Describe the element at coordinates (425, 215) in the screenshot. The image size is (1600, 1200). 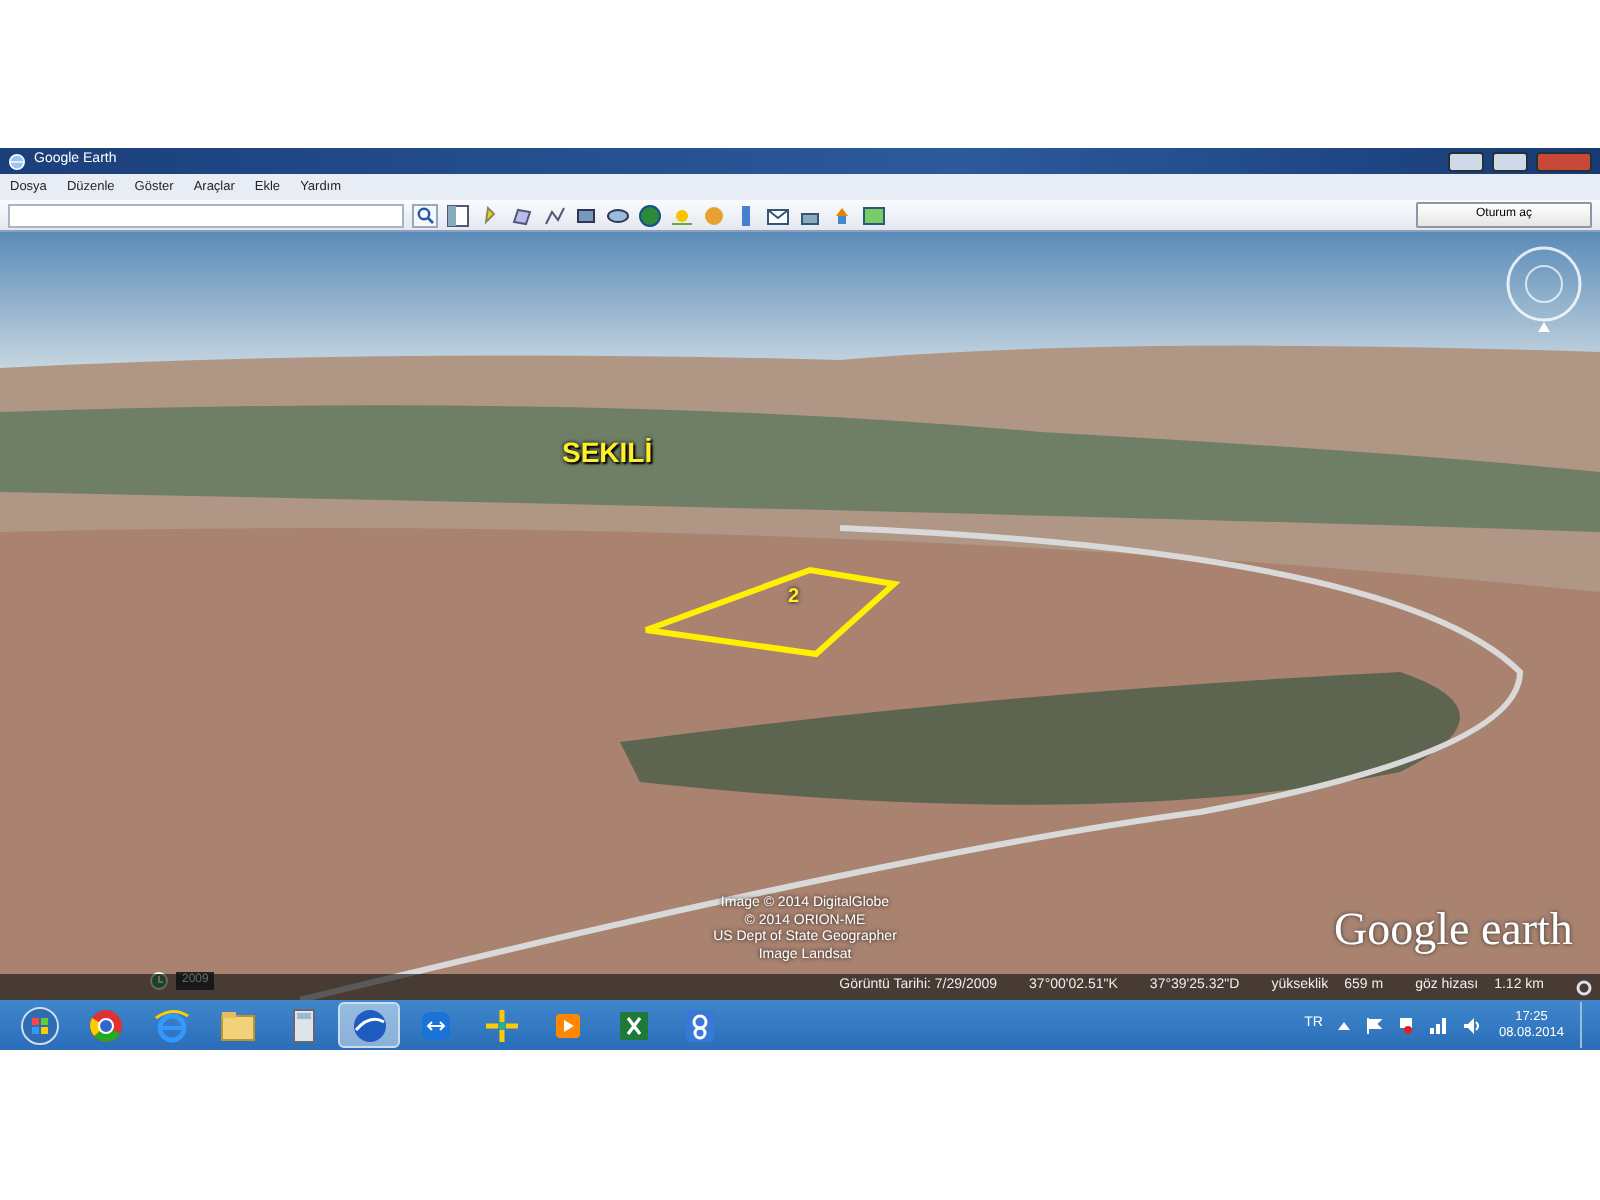
I see `search-icon` at that location.